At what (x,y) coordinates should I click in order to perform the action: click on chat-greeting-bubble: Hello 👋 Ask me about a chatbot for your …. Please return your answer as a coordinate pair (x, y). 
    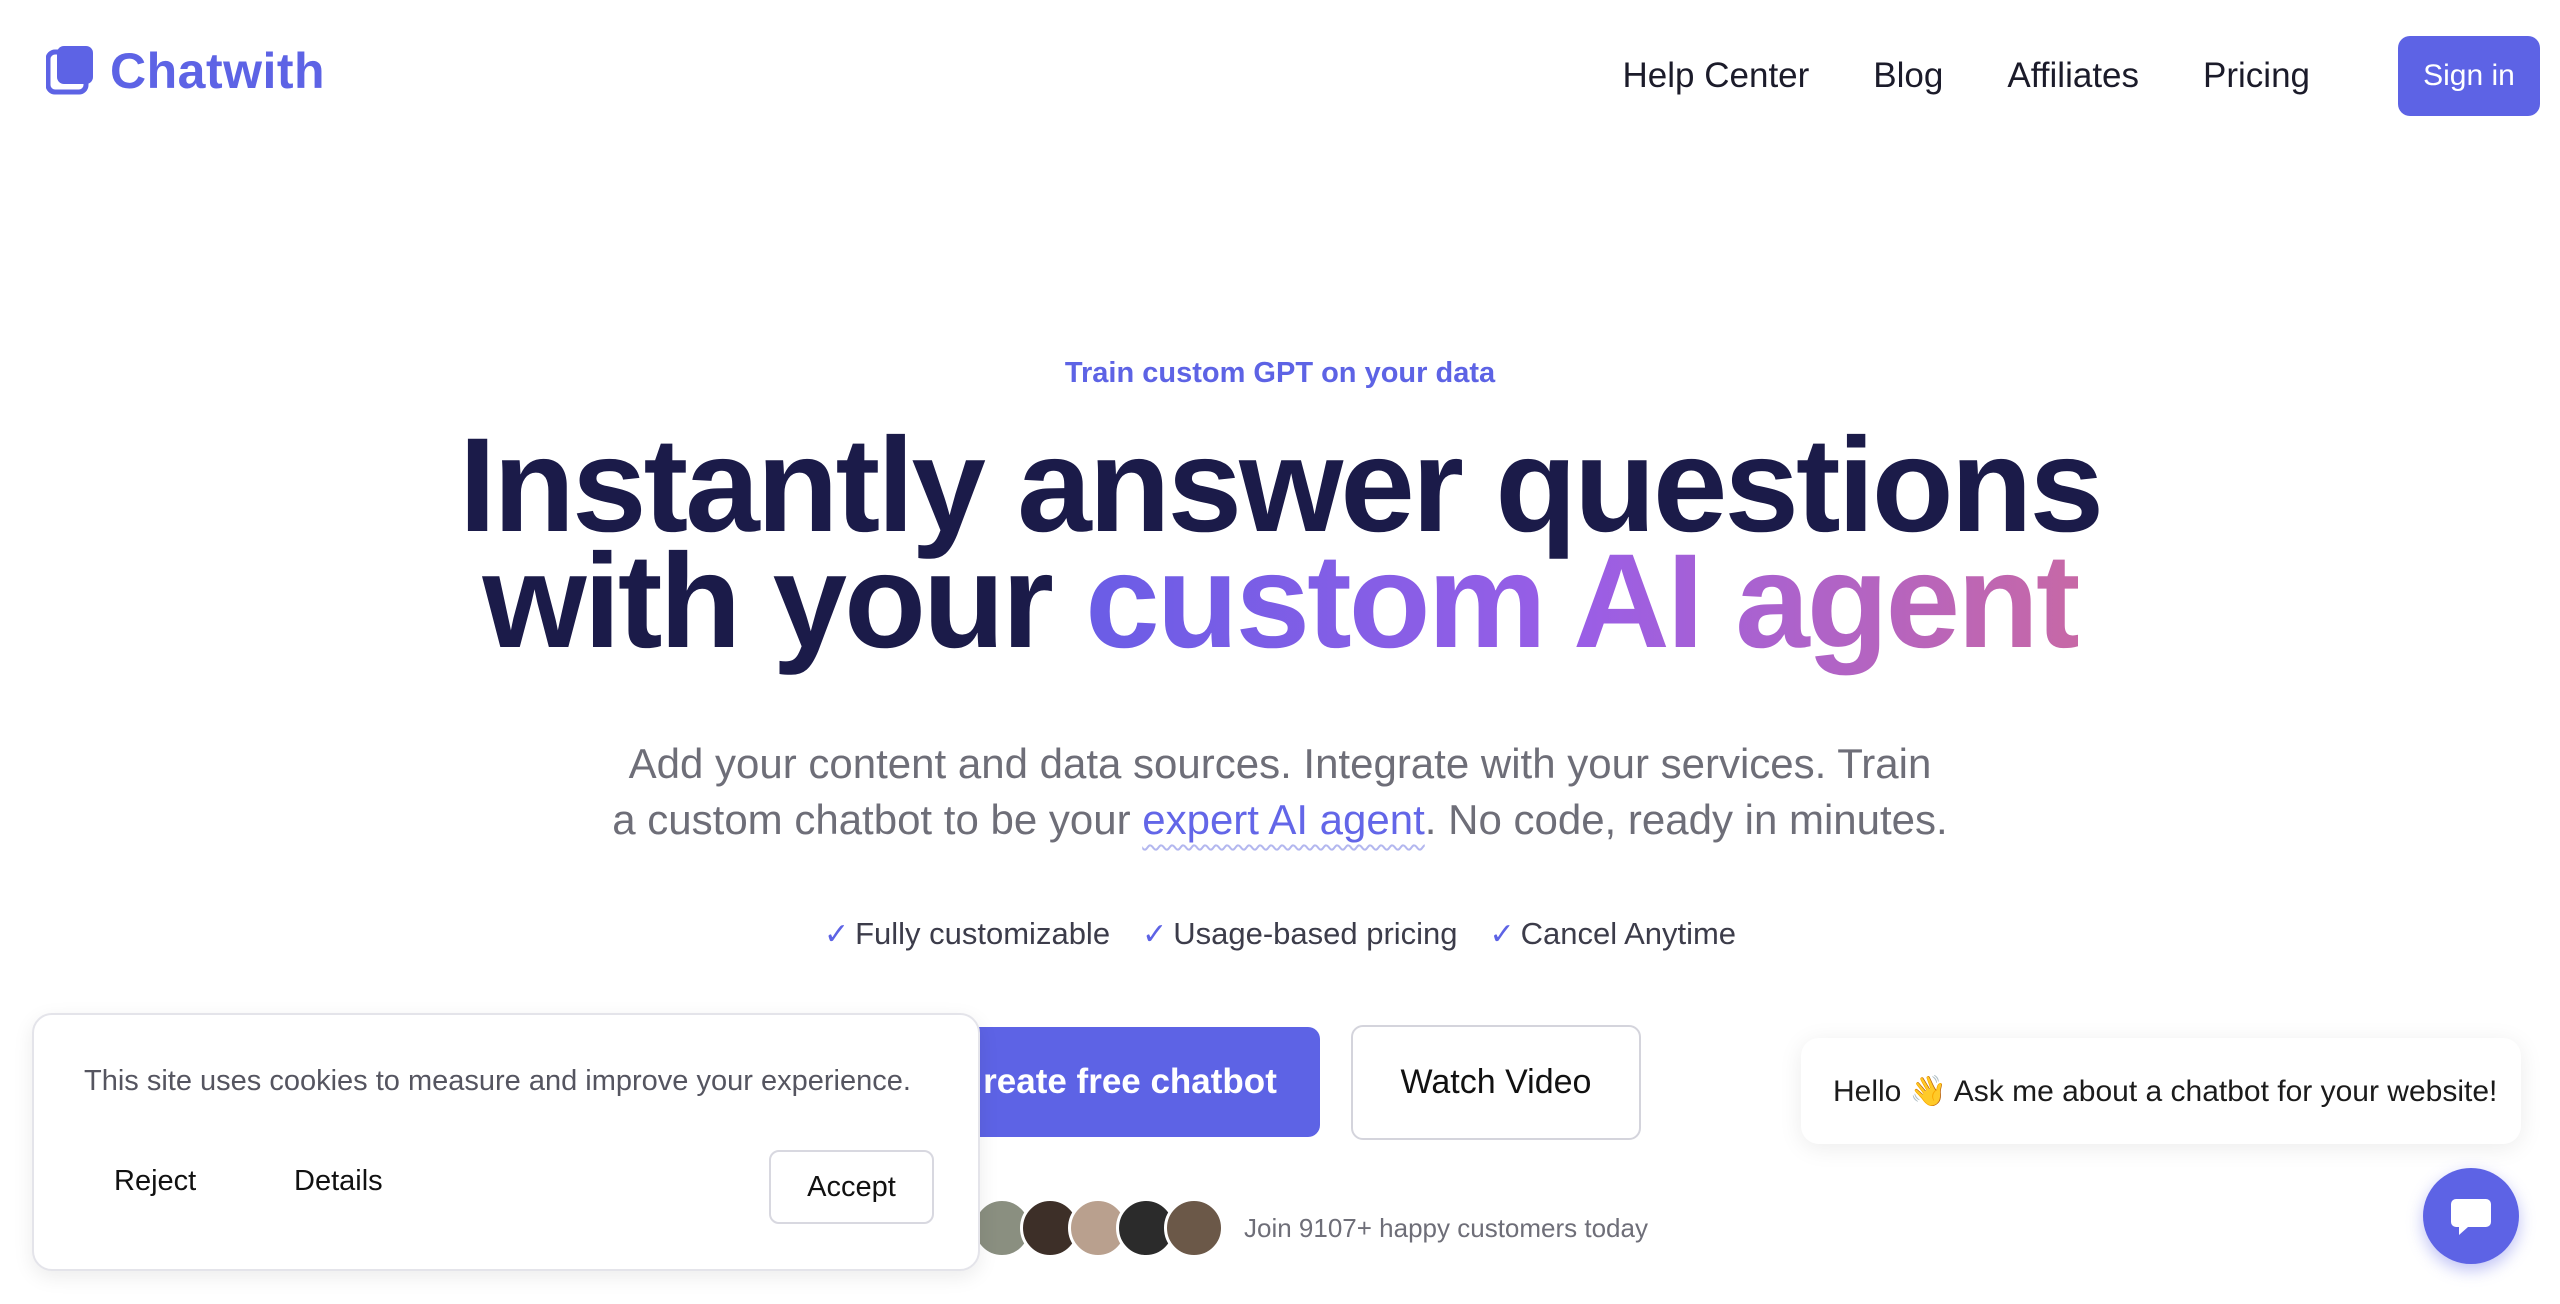
    Looking at the image, I should click on (2161, 1091).